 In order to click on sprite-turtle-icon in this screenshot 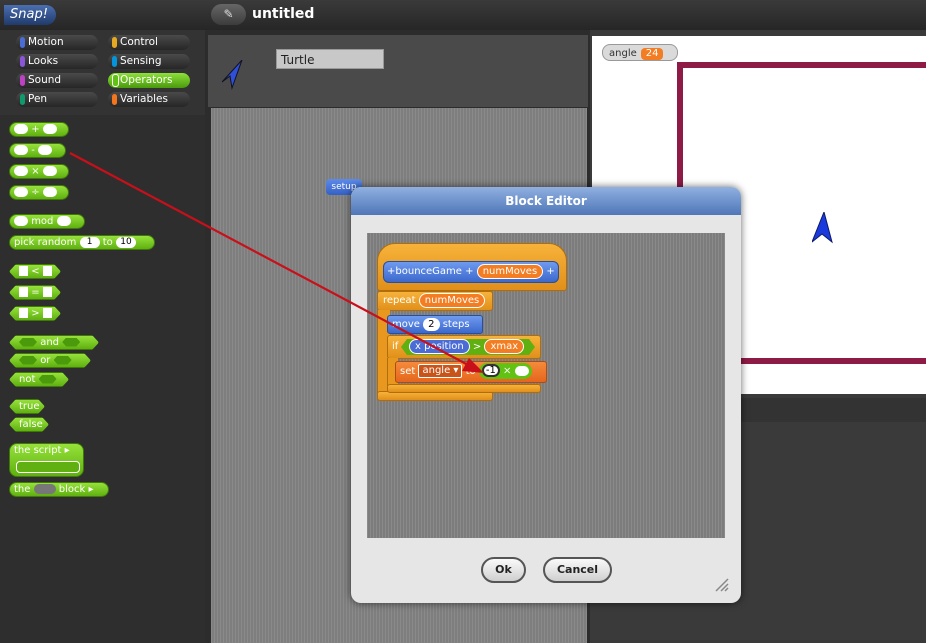, I will do `click(232, 75)`.